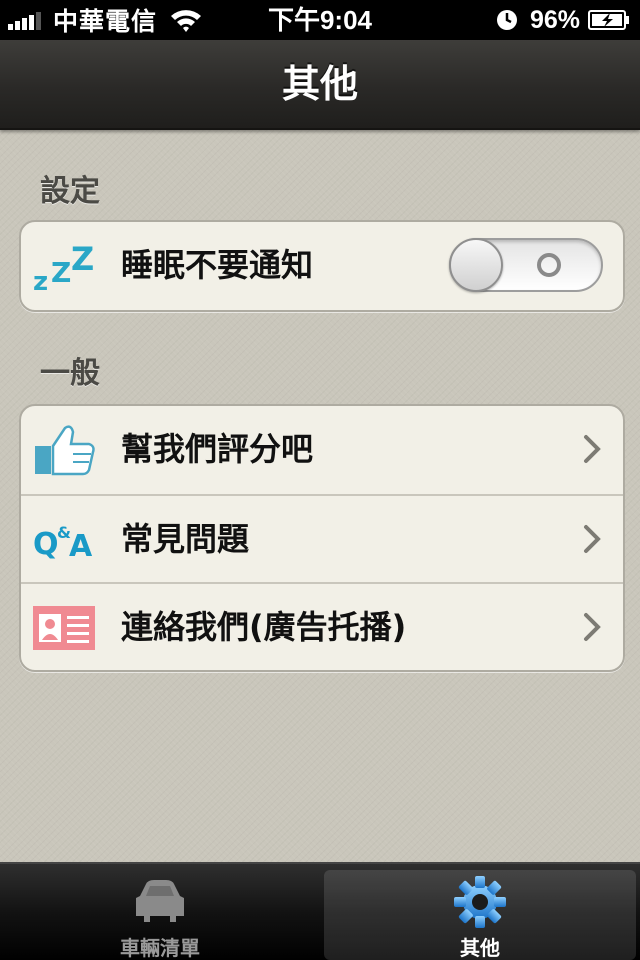 The width and height of the screenshot is (640, 960). Describe the element at coordinates (185, 539) in the screenshot. I see `faq-label: 常見問題` at that location.